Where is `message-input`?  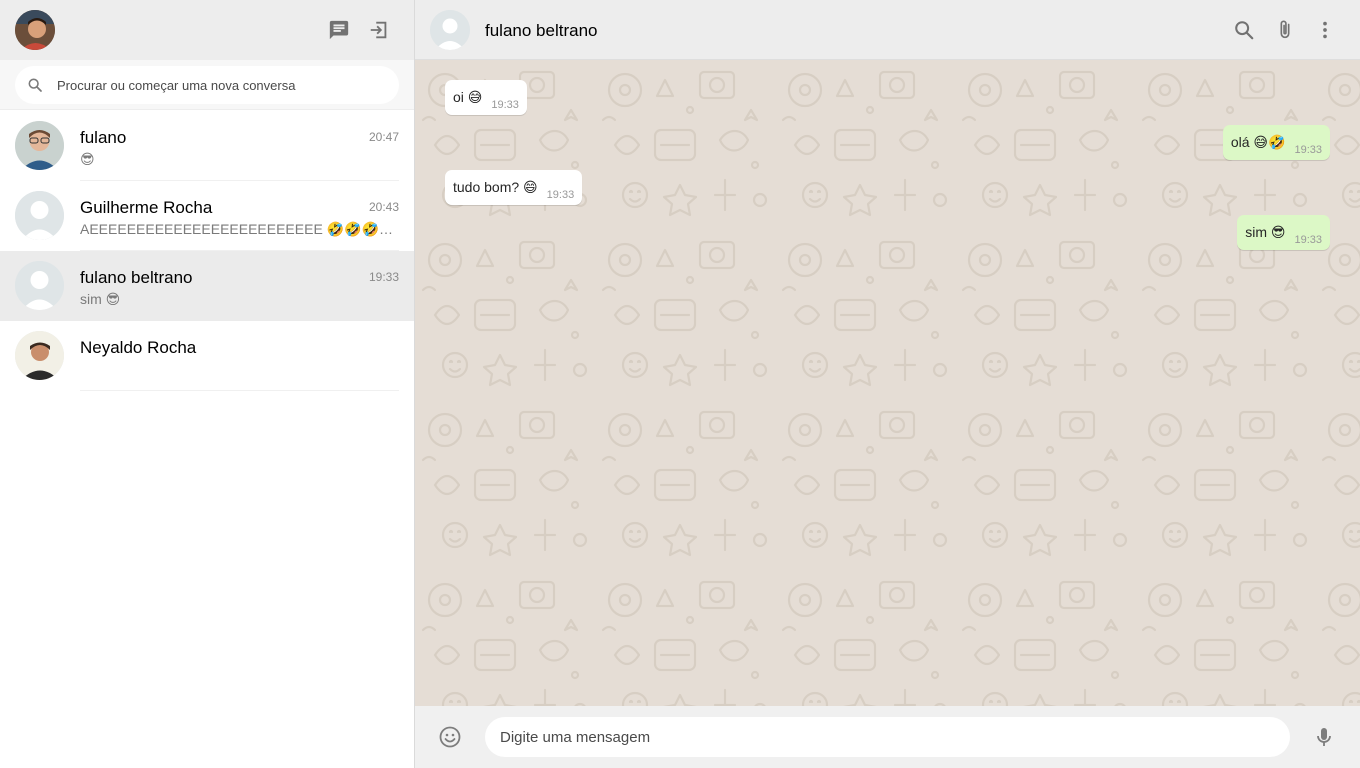
message-input is located at coordinates (887, 737).